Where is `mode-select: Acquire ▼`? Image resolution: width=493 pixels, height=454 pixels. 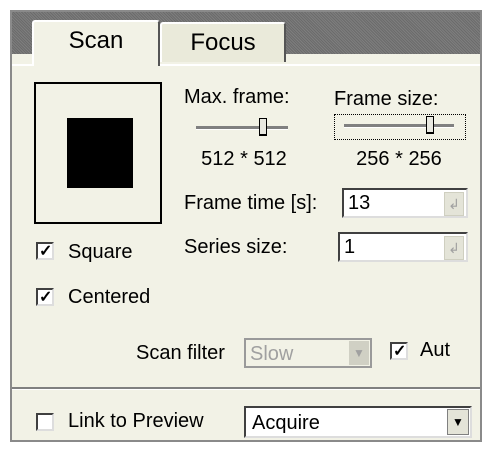
mode-select: Acquire ▼ is located at coordinates (358, 422).